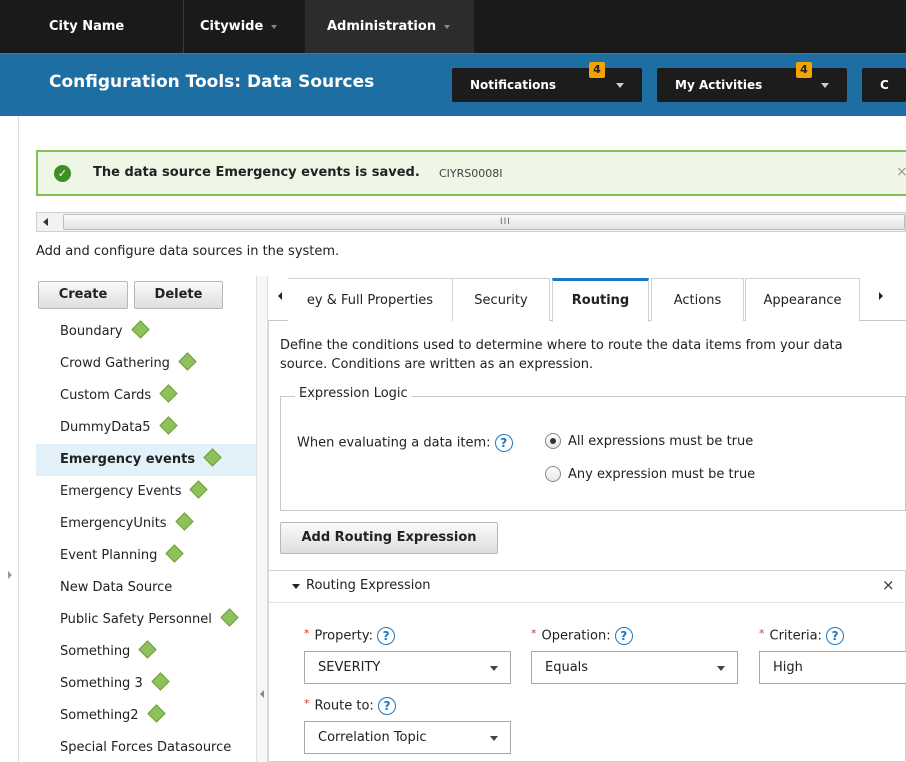  I want to click on list-item: Public Safety Personnel, so click(146, 620).